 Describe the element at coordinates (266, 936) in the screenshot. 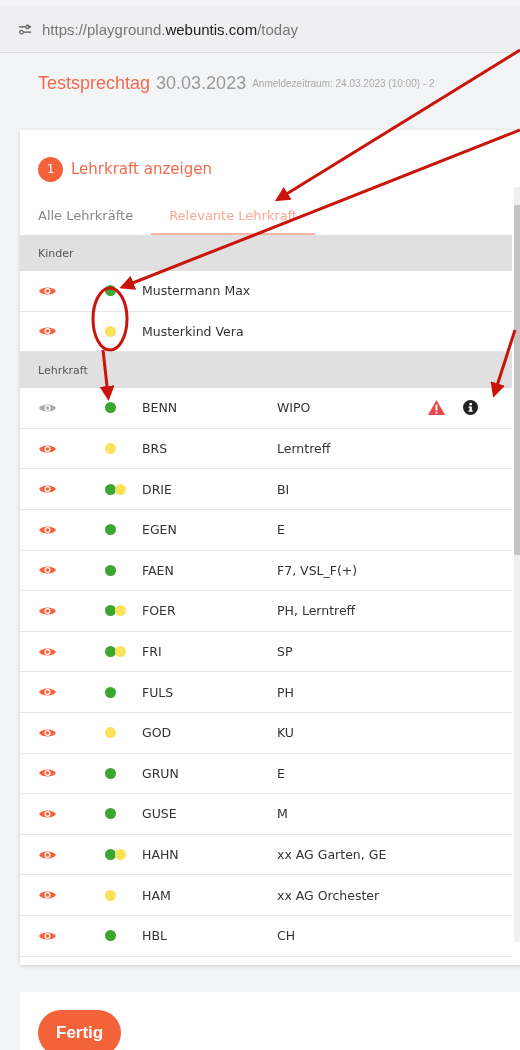

I see `list-row: HBL CH` at that location.